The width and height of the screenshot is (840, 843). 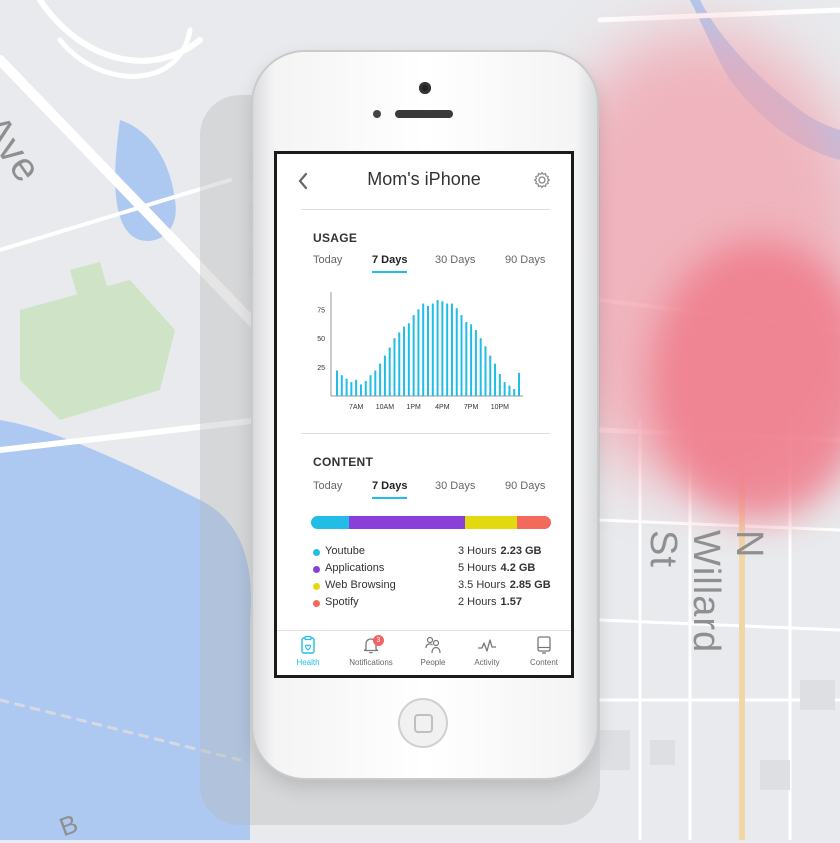 What do you see at coordinates (433, 662) in the screenshot?
I see `tab-people-label: People` at bounding box center [433, 662].